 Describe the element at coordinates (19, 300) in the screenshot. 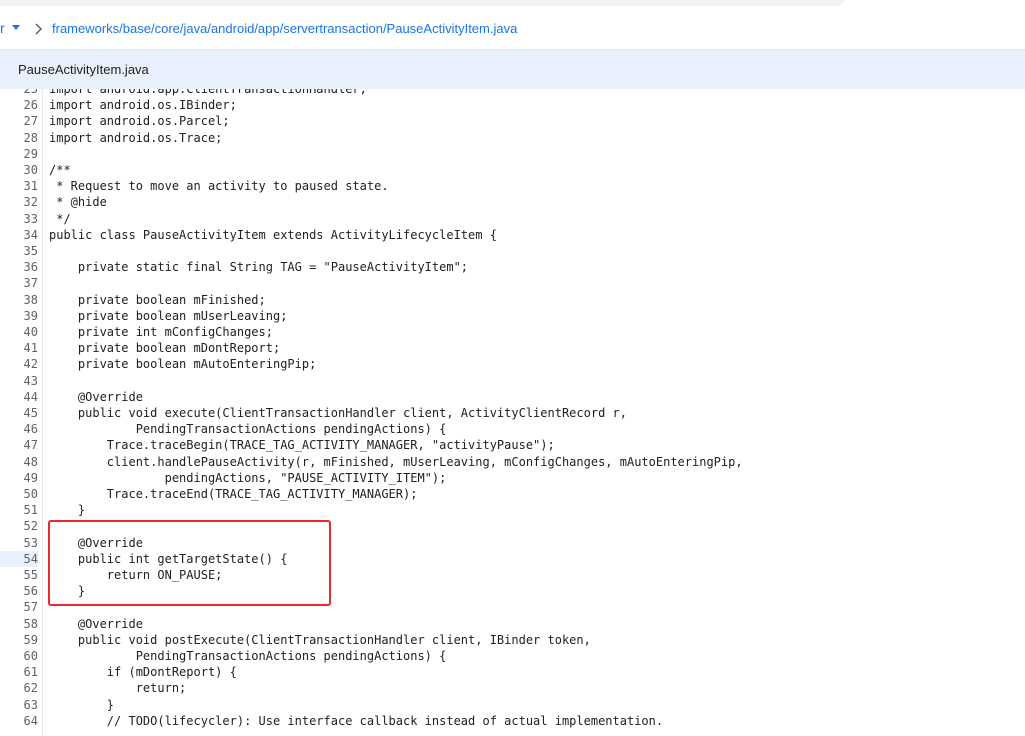

I see `line-number: 38` at that location.